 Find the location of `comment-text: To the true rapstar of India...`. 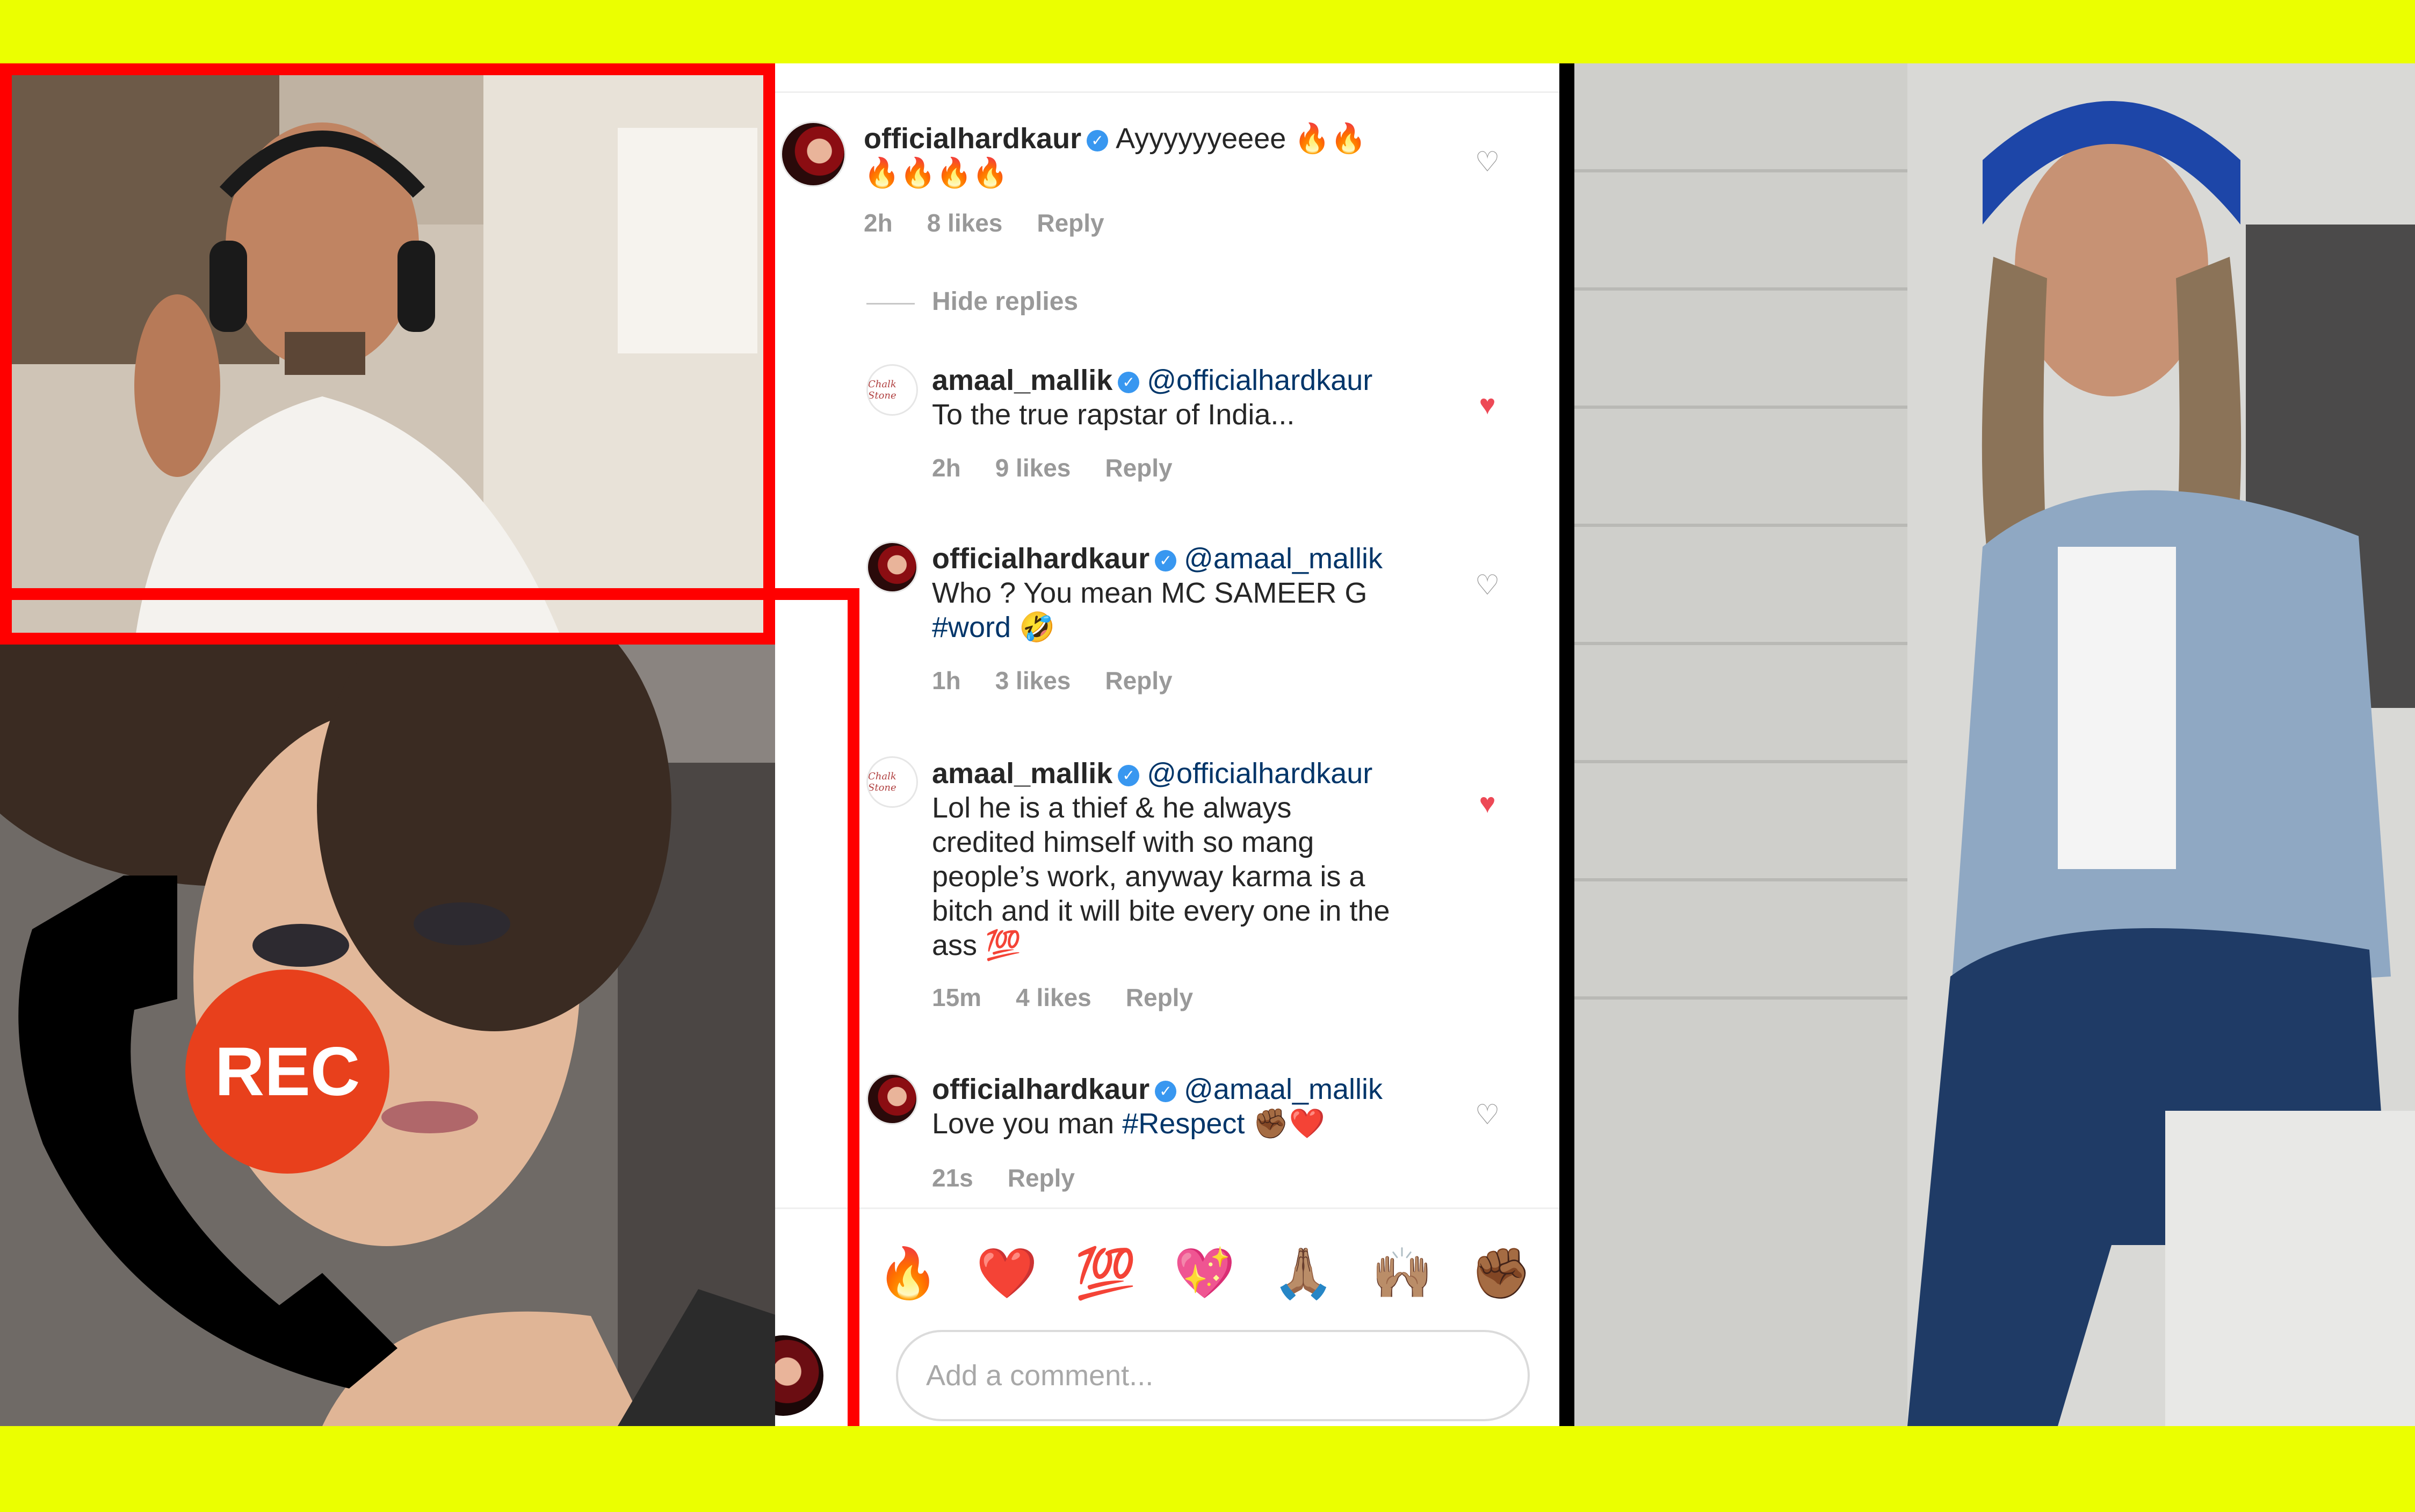

comment-text: To the true rapstar of India... is located at coordinates (1113, 415).